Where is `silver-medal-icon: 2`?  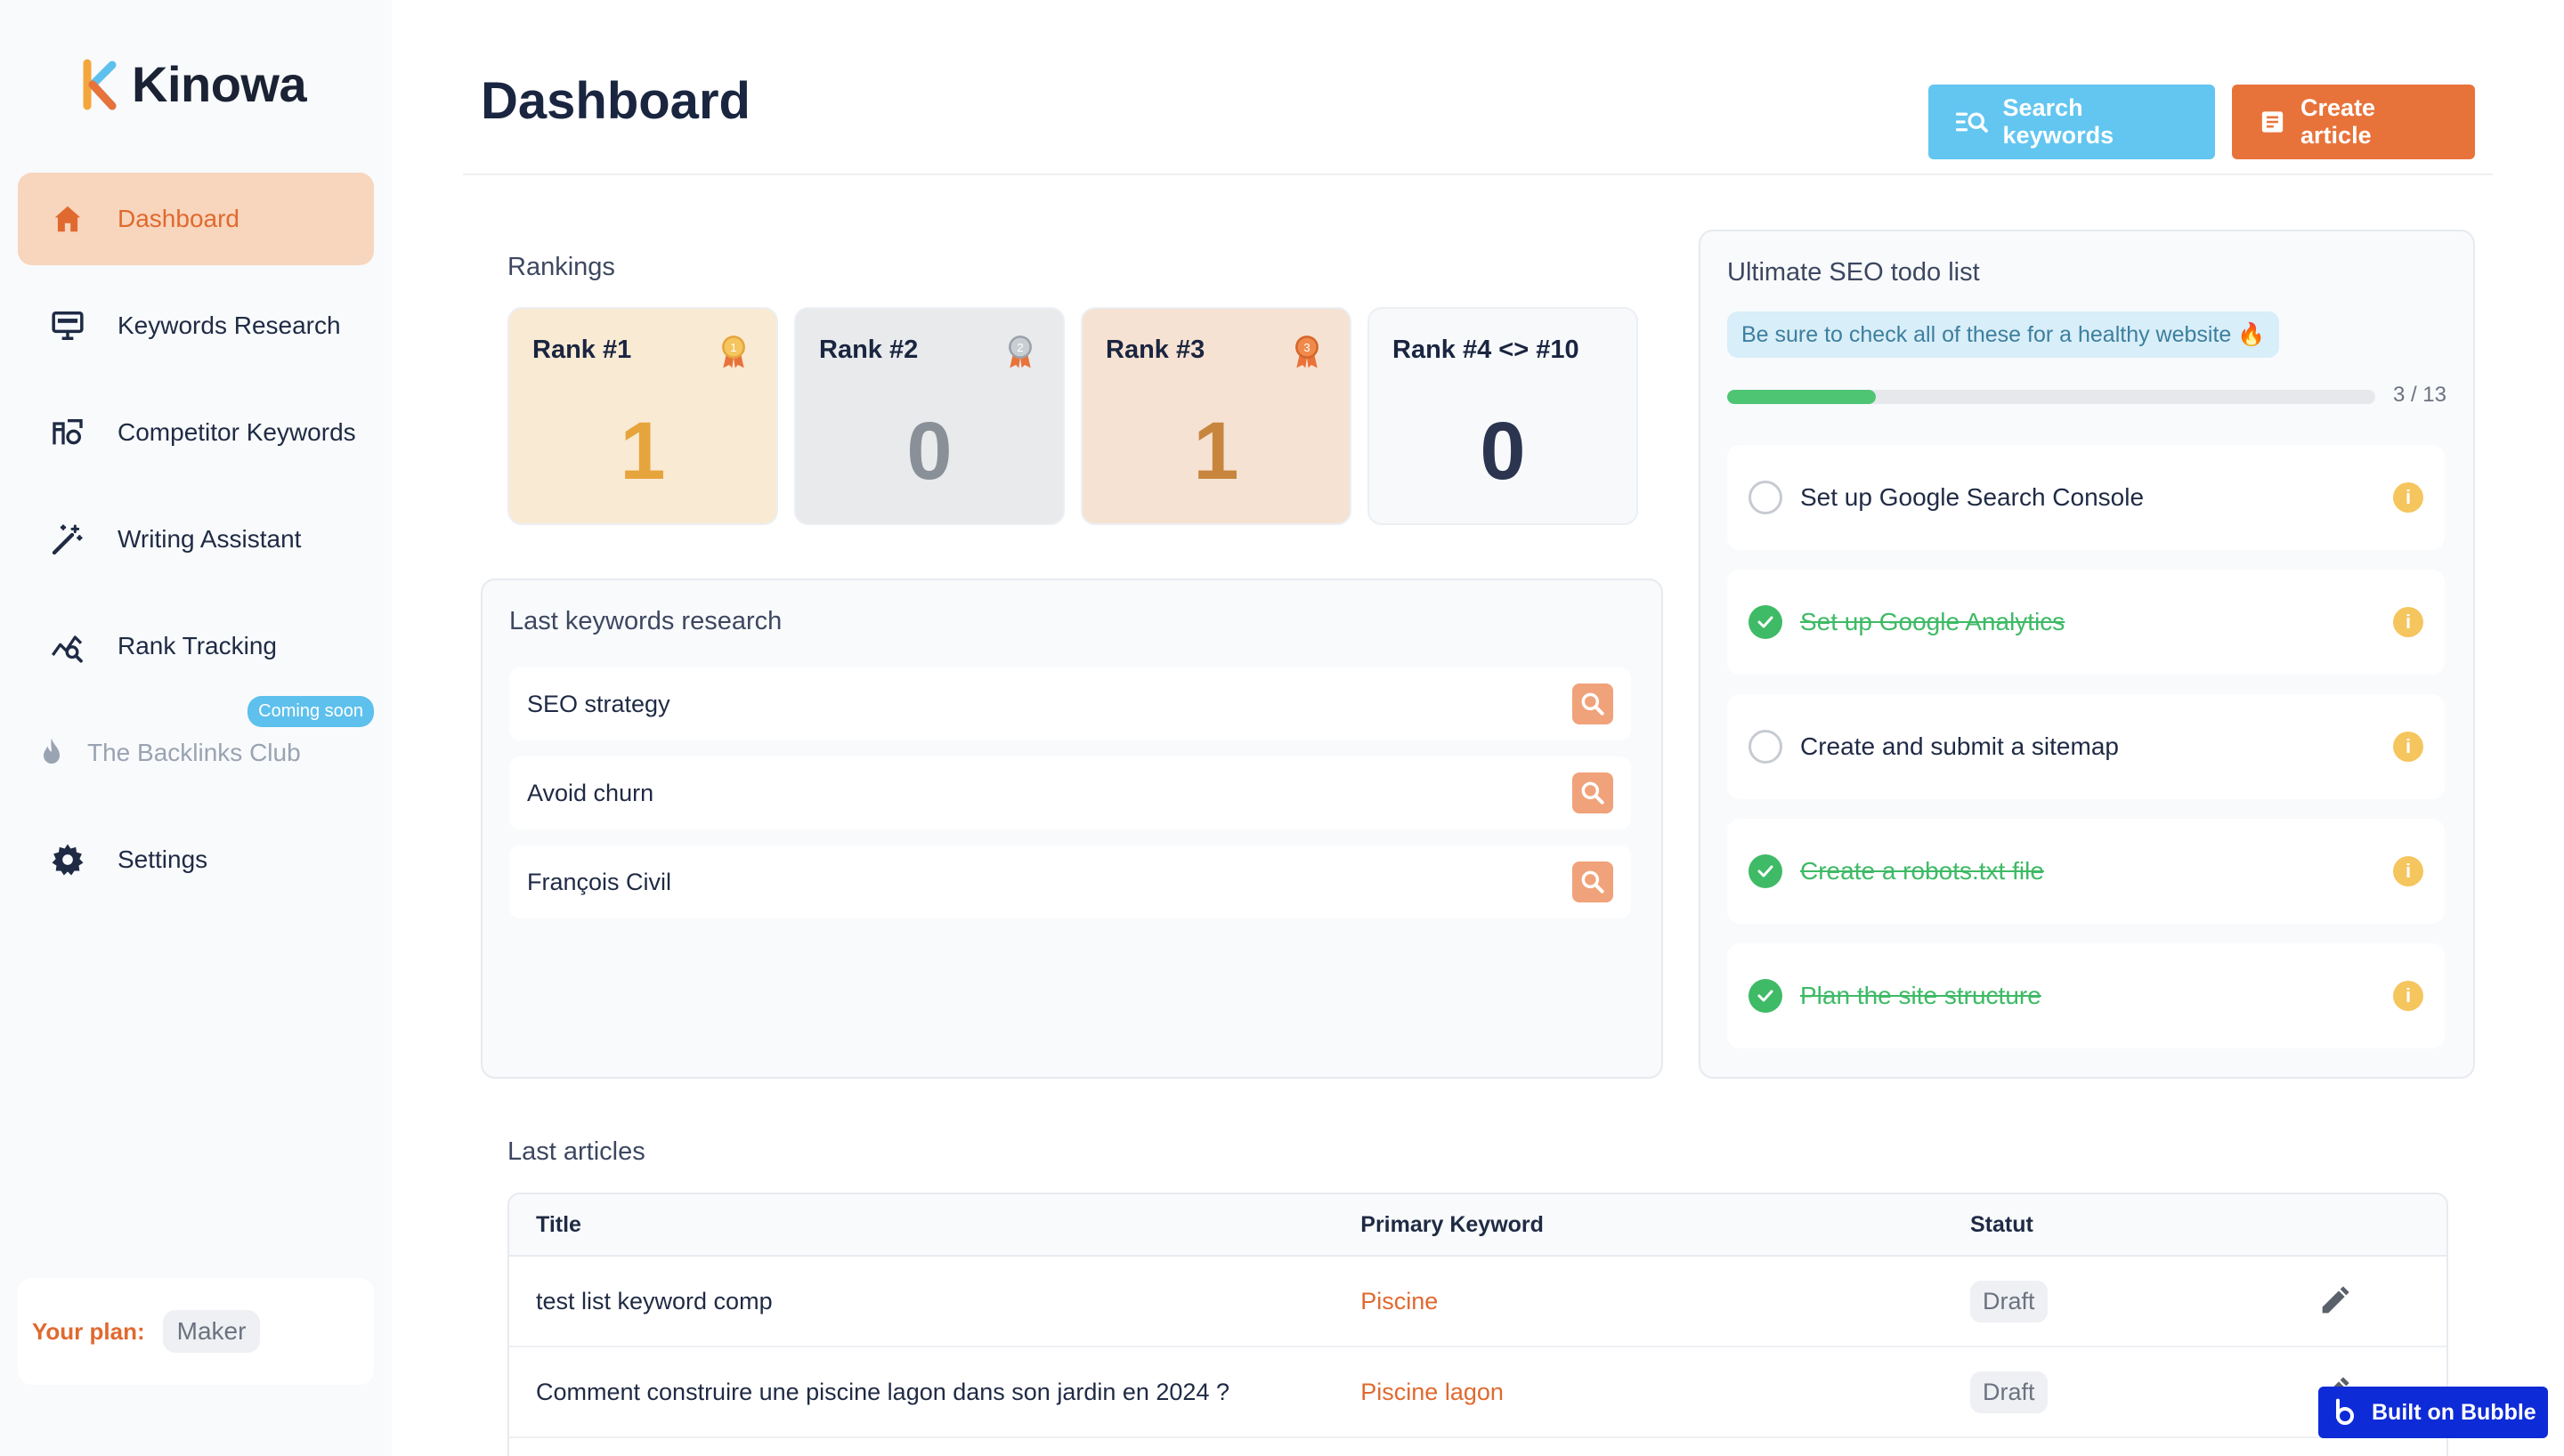
silver-medal-icon: 2 is located at coordinates (1020, 352).